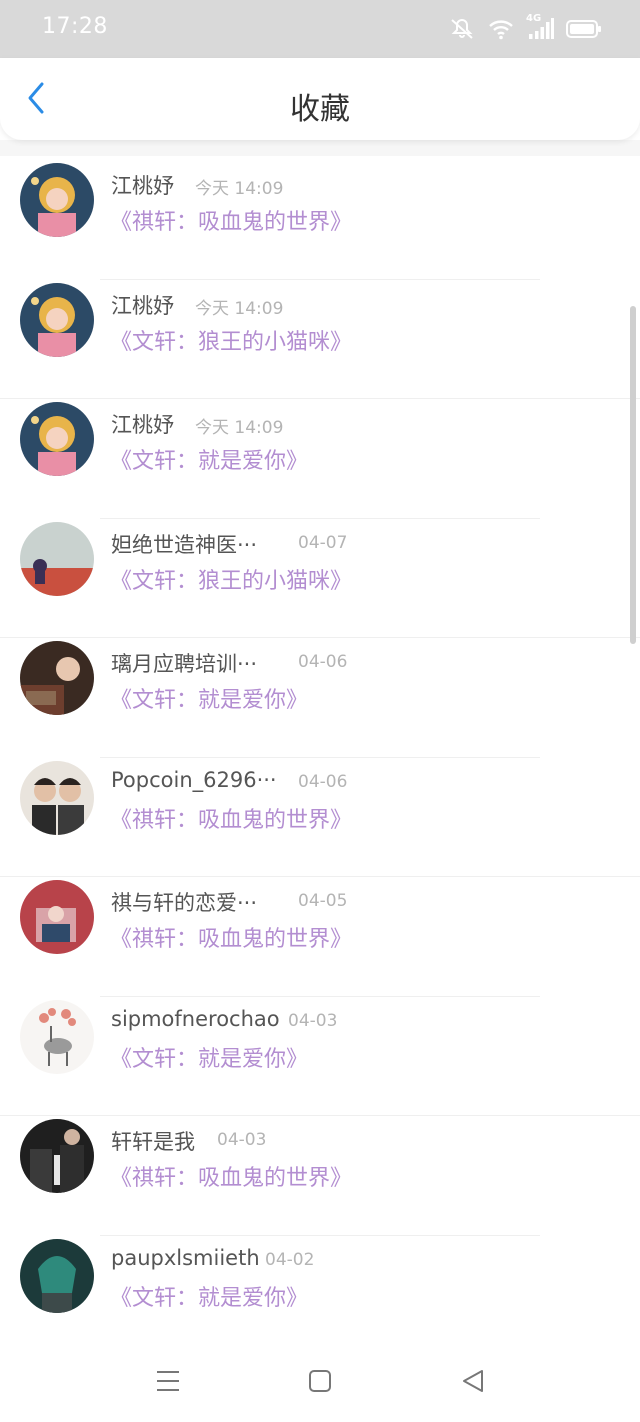 The image size is (640, 1422). I want to click on list-item: Popcoin_6296··· 04-06 《祺轩：吸血鬼的世界》, so click(320, 817).